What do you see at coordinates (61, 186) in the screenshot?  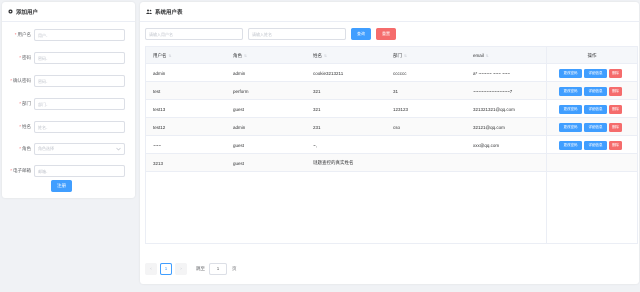 I see `register-button: 注册` at bounding box center [61, 186].